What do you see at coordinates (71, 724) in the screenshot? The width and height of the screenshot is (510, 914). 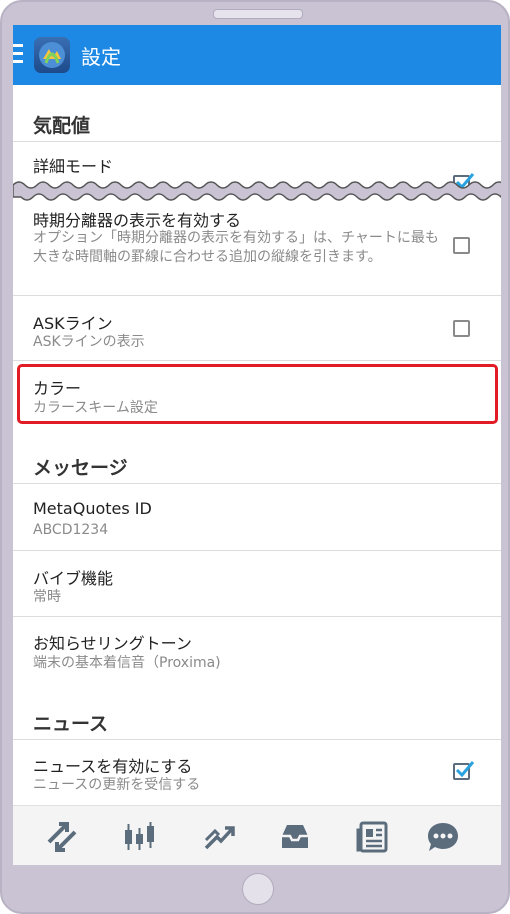 I see `section-title-news: ニュース` at bounding box center [71, 724].